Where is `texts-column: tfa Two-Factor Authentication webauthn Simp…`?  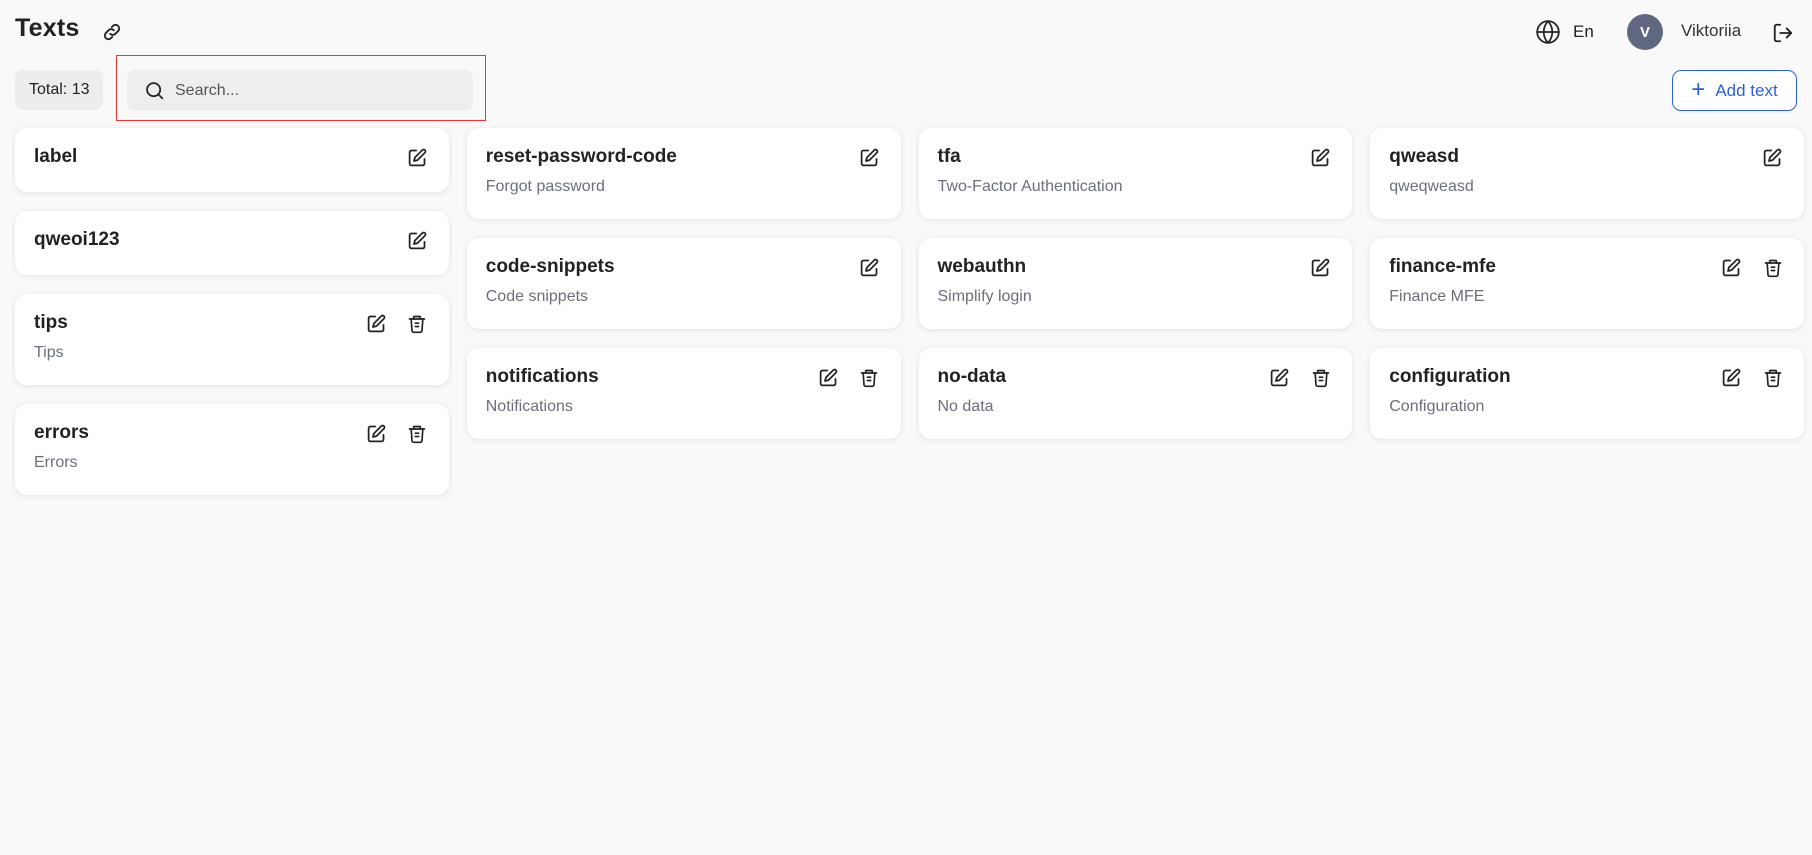 texts-column: tfa Two-Factor Authentication webauthn Simp… is located at coordinates (1135, 311).